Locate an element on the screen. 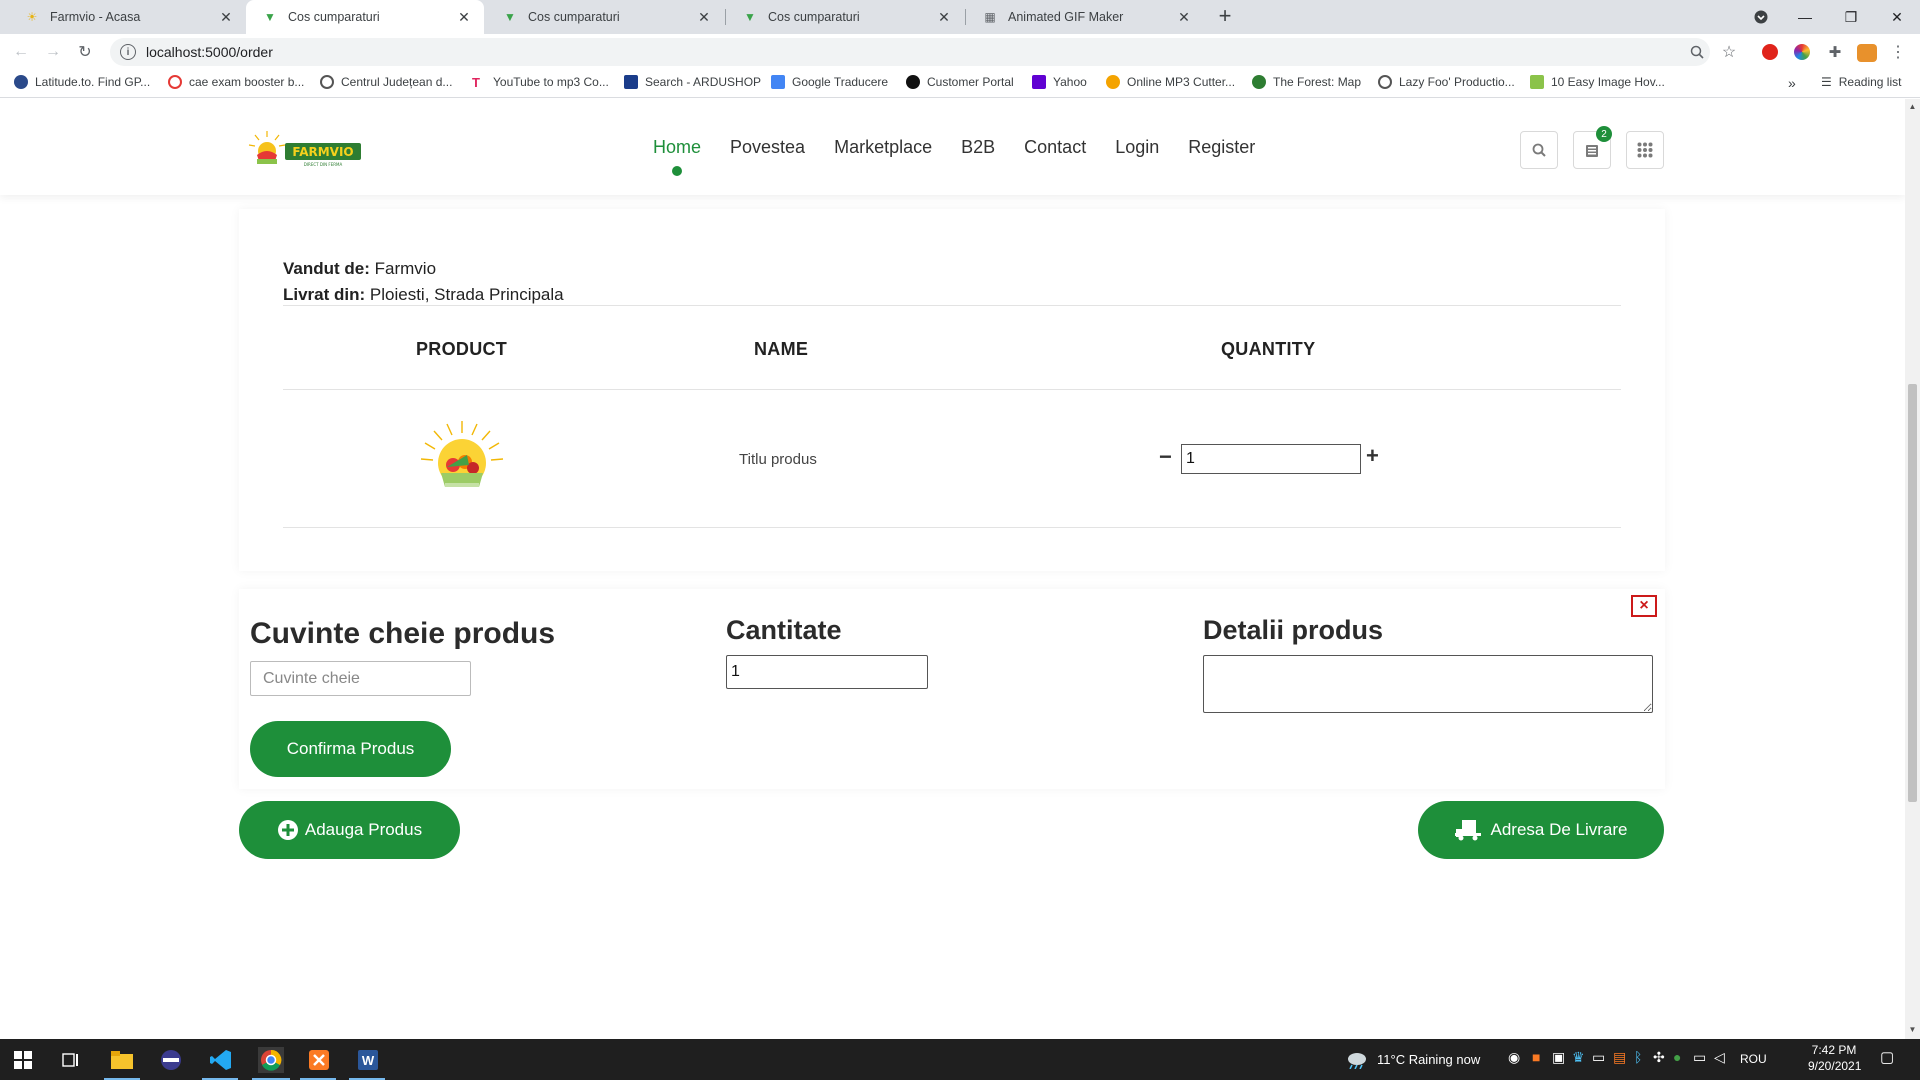  bookmark-item: Customer Portal is located at coordinates (960, 82).